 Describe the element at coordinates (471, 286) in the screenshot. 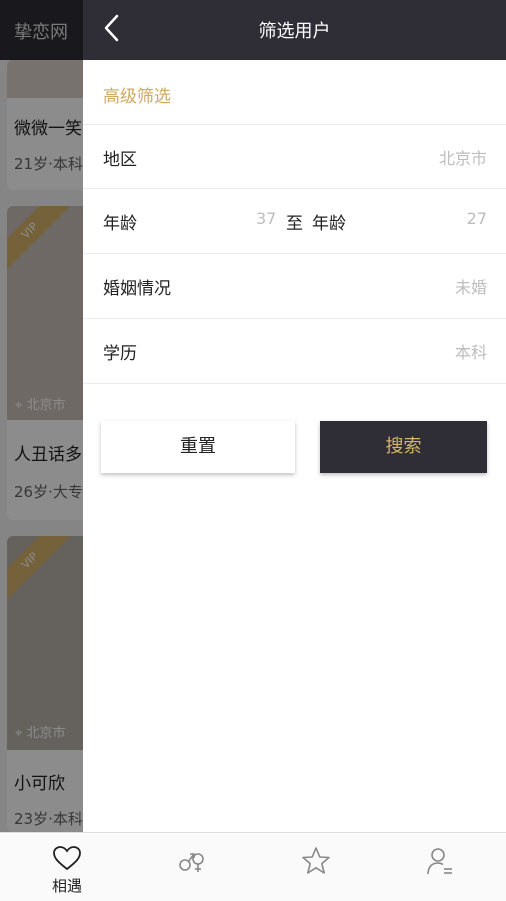

I see `marital-value: 未婚` at that location.